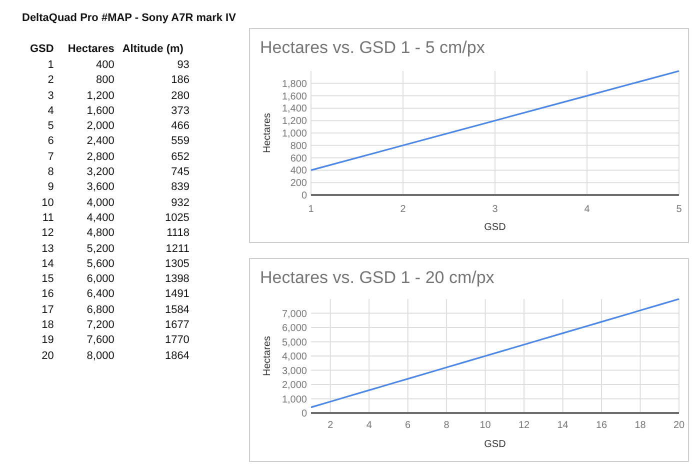 The height and width of the screenshot is (471, 700). I want to click on y-tick-label: 1,200, so click(294, 122).